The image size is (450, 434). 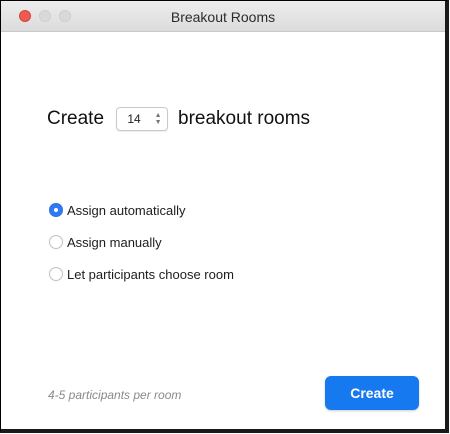 I want to click on window-title: Breakout Rooms, so click(x=223, y=17).